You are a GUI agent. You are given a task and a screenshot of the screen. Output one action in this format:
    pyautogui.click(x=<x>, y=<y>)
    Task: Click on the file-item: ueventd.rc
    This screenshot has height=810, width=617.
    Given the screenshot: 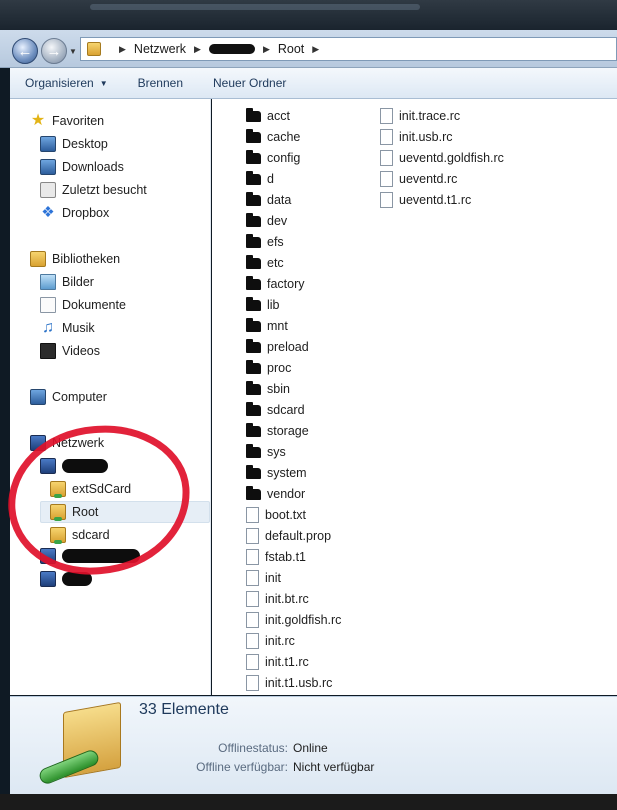 What is the action you would take?
    pyautogui.click(x=418, y=178)
    